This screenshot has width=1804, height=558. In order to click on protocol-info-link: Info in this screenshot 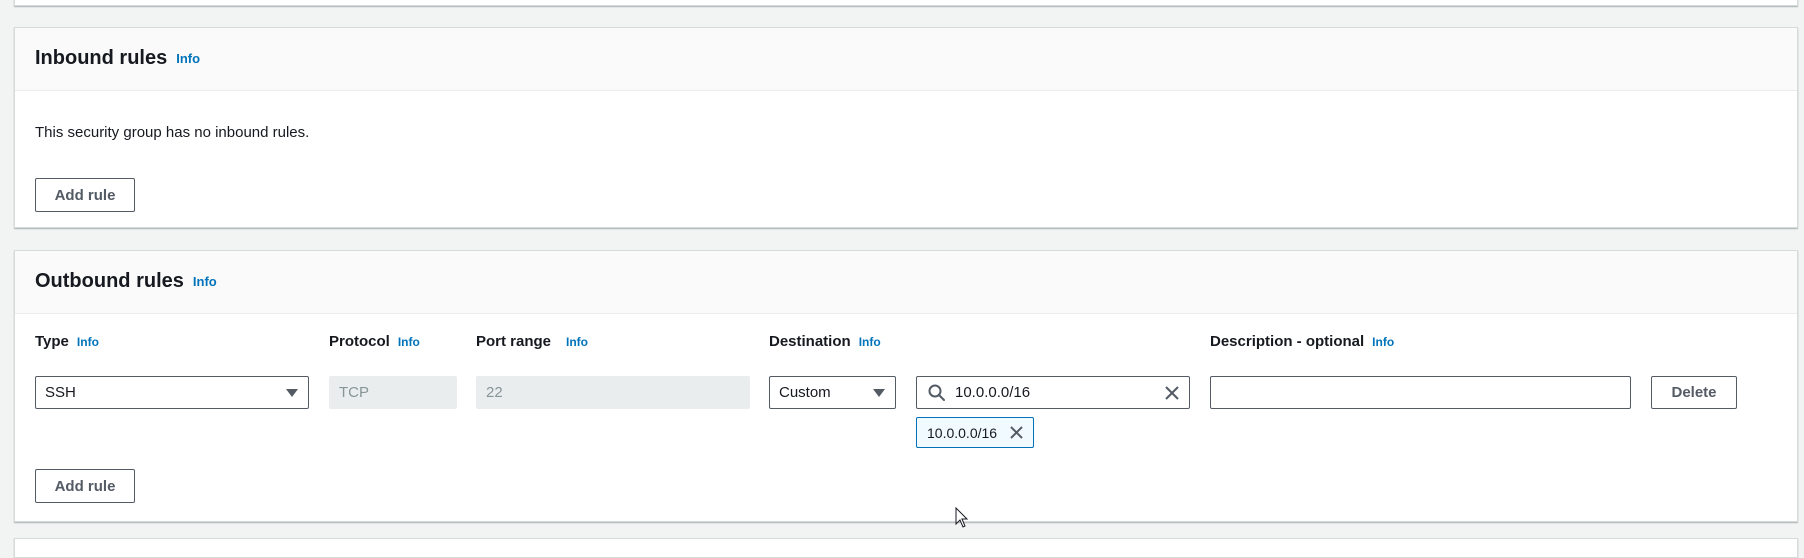, I will do `click(409, 342)`.